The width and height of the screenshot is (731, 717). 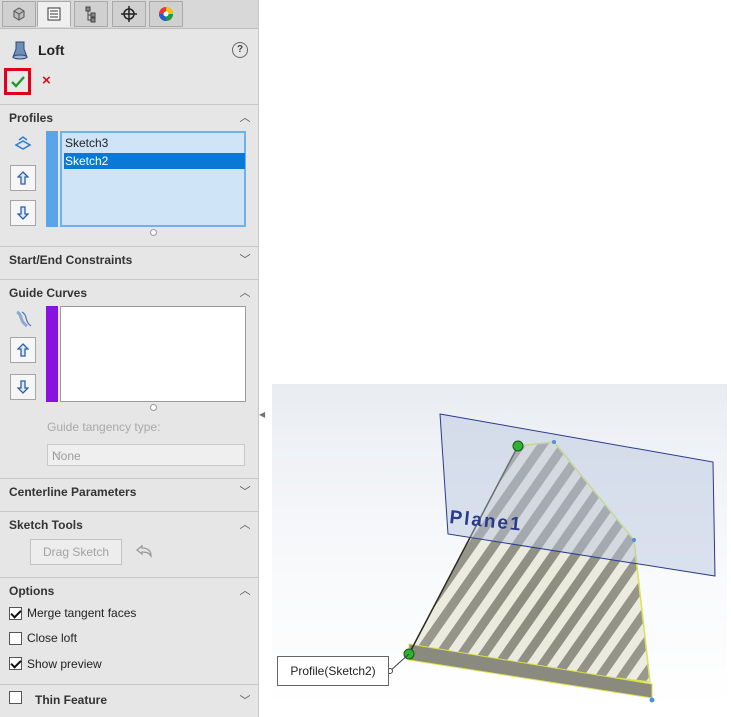 What do you see at coordinates (129, 116) in the screenshot?
I see `profiles-section-header: Profiles ︿` at bounding box center [129, 116].